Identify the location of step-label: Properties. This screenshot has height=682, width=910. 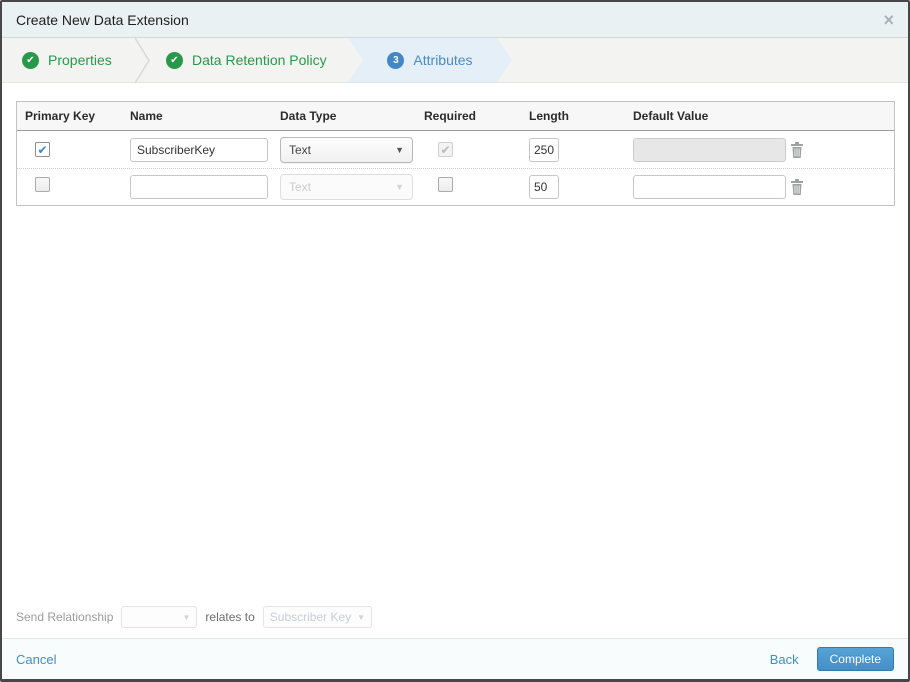
(80, 60).